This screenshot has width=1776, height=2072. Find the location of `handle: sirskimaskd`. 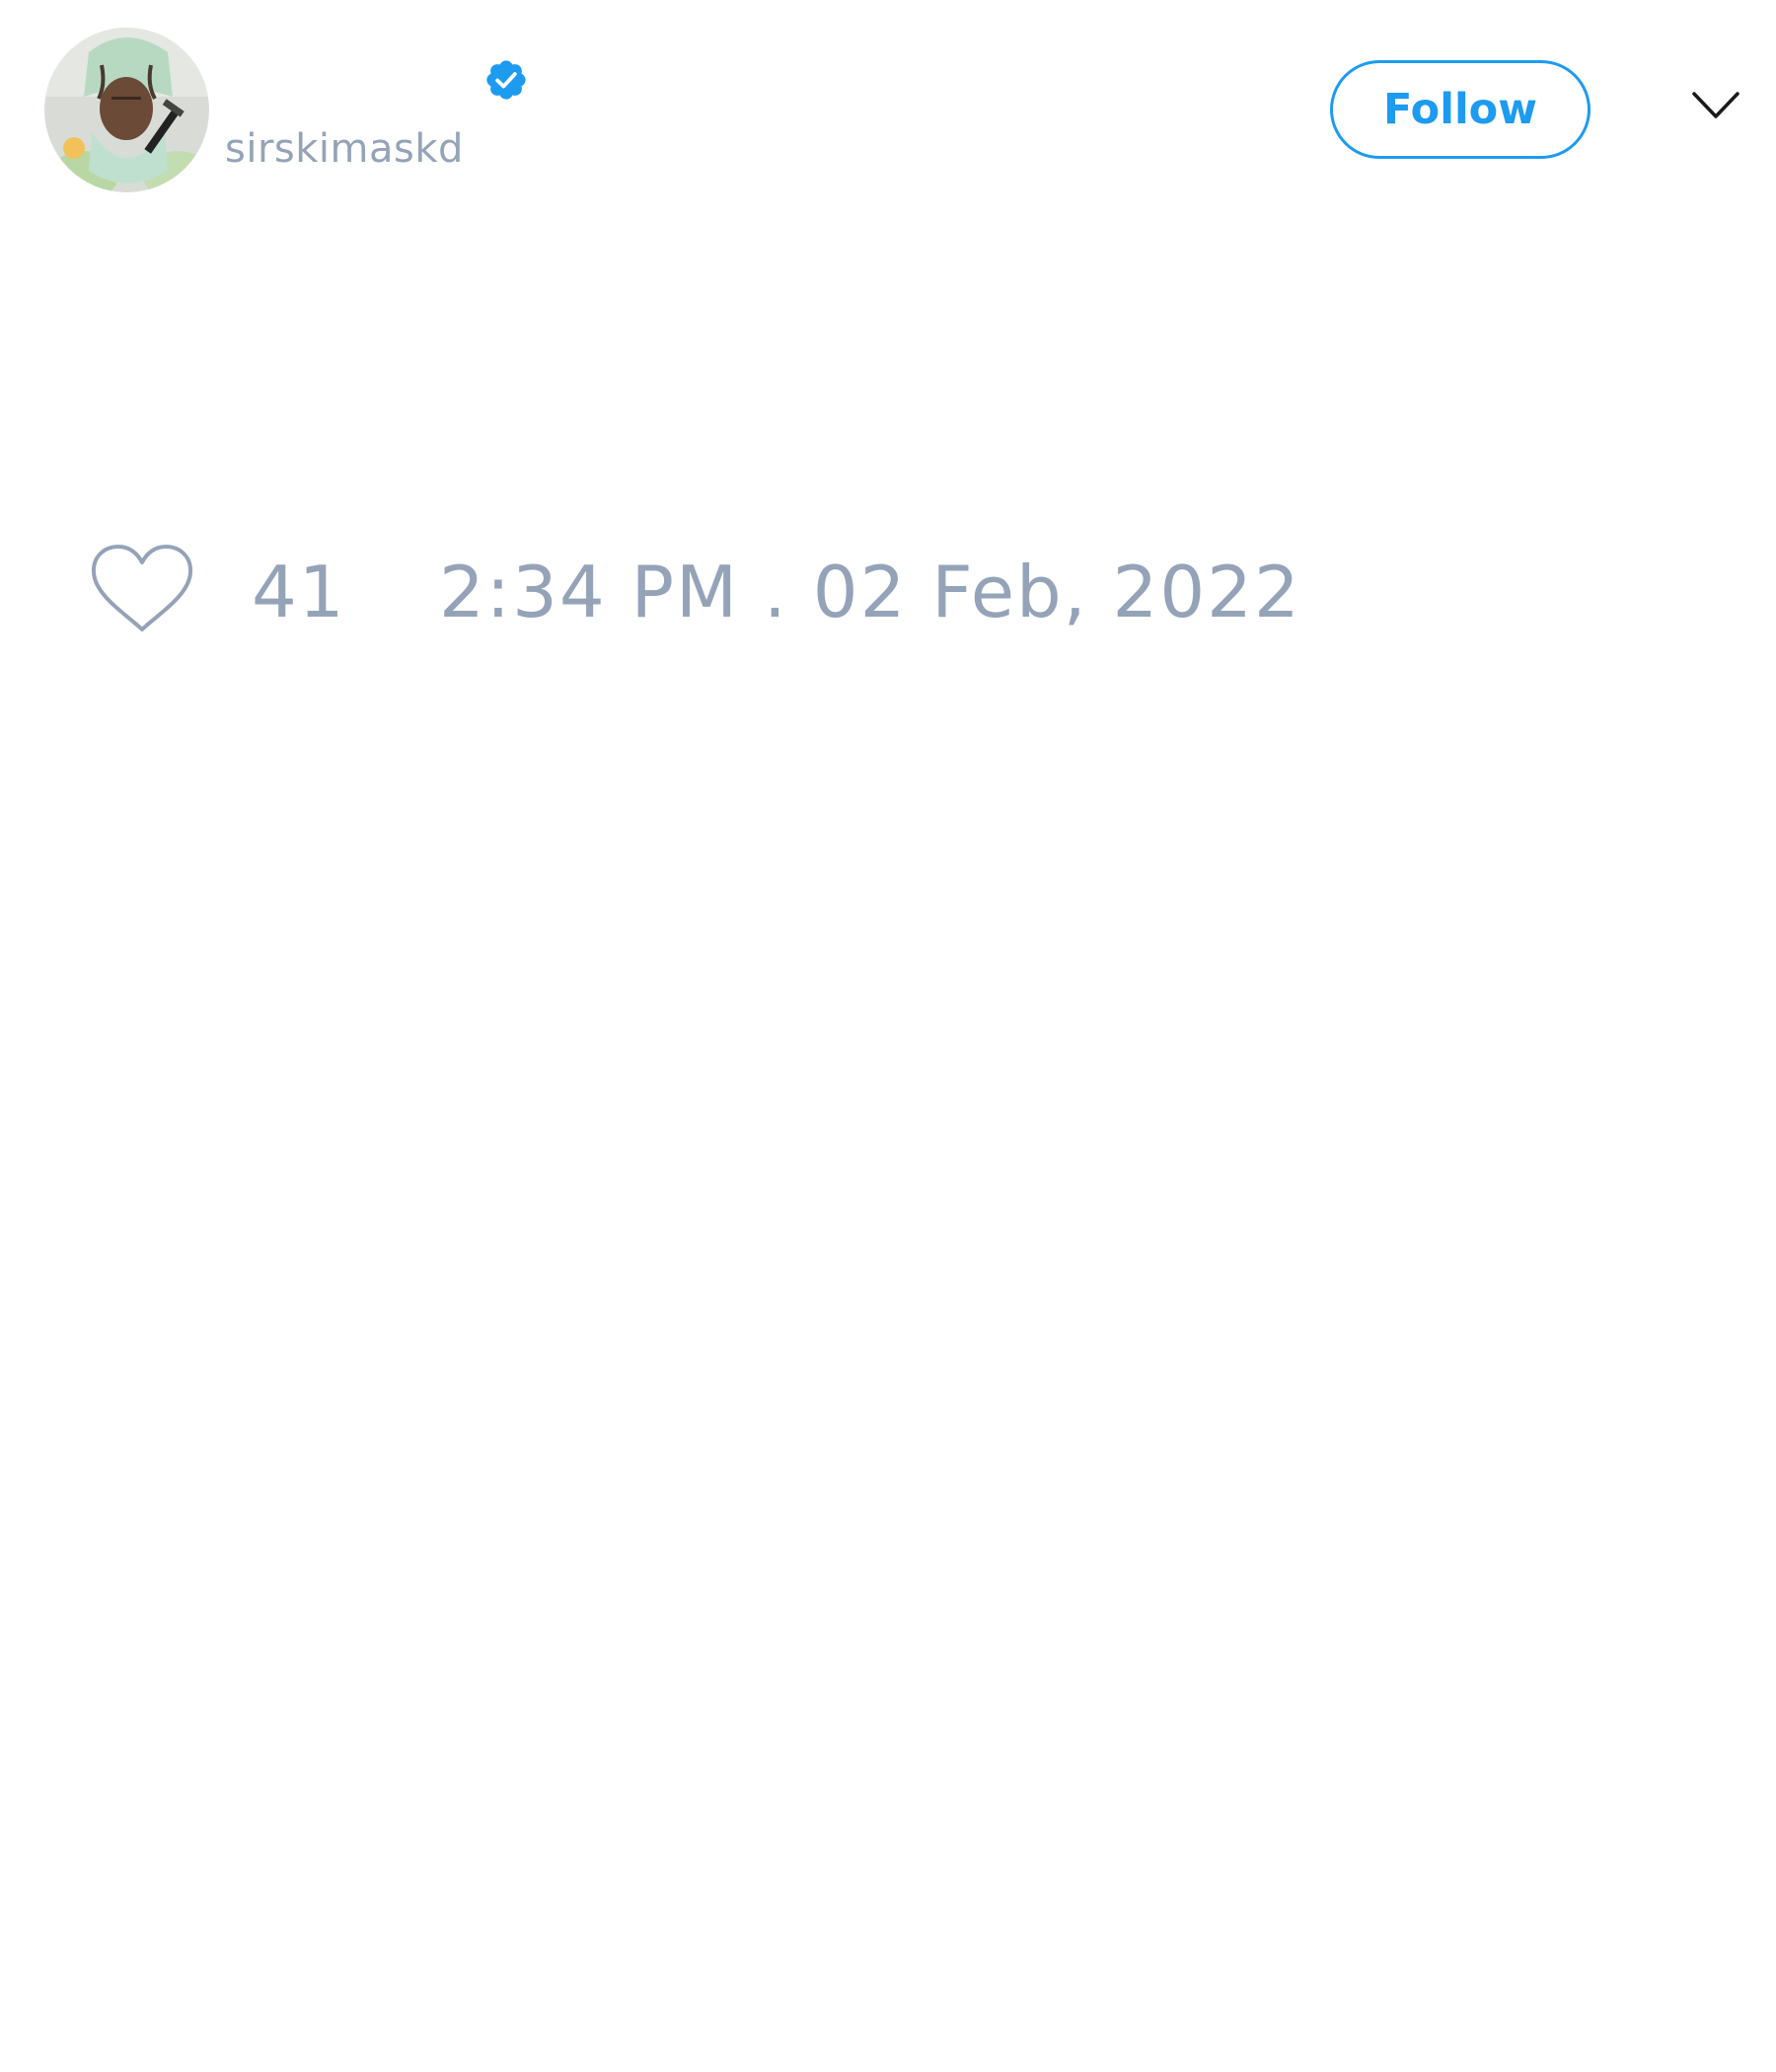

handle: sirskimaskd is located at coordinates (344, 149).